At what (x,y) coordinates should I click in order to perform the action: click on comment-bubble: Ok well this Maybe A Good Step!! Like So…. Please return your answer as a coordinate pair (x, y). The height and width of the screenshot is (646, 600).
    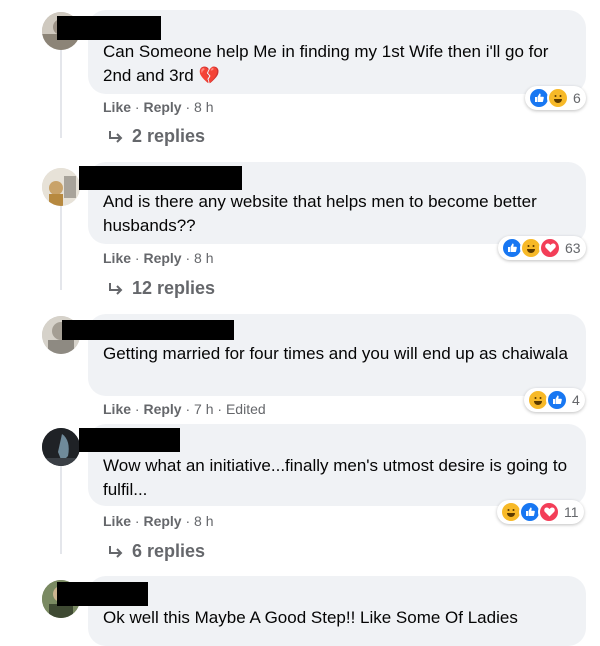
    Looking at the image, I should click on (321, 611).